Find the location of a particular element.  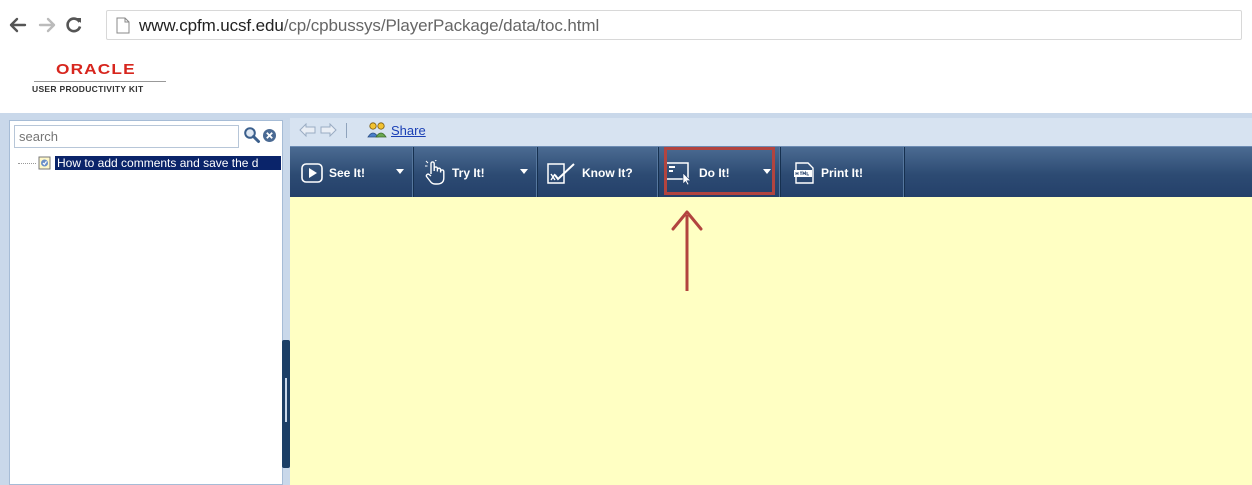

see-it-button: See It! is located at coordinates (352, 172).